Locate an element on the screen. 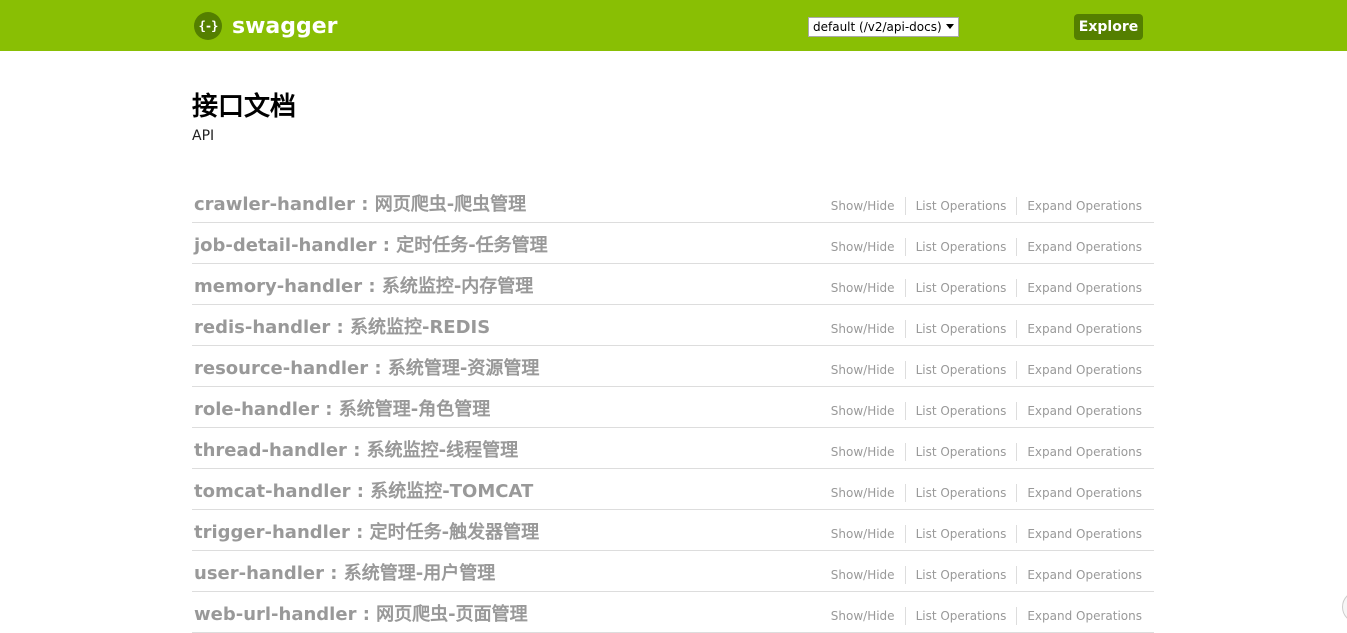 The height and width of the screenshot is (633, 1347). explore-button: Explore is located at coordinates (1108, 27).